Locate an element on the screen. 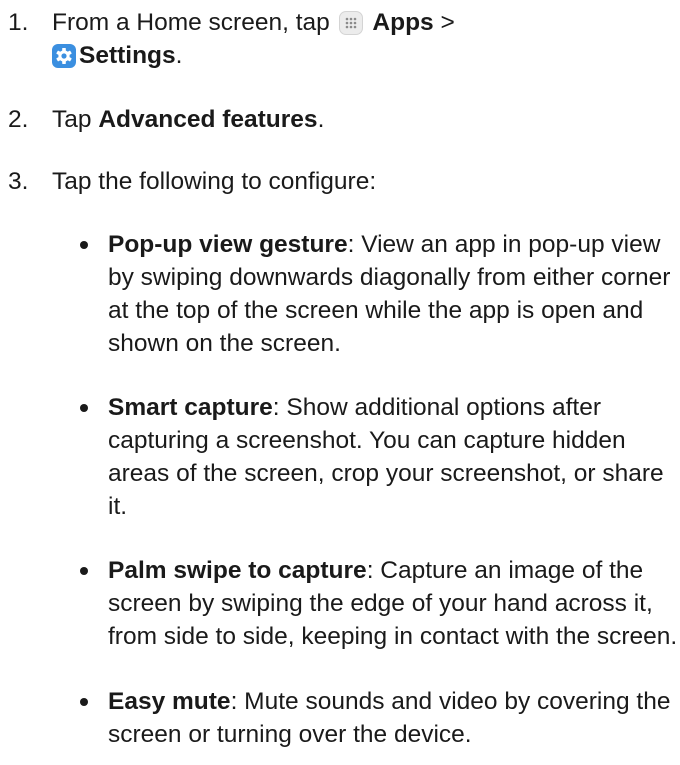 This screenshot has width=680, height=765. step-text: Tap Advanced features. is located at coordinates (362, 119).